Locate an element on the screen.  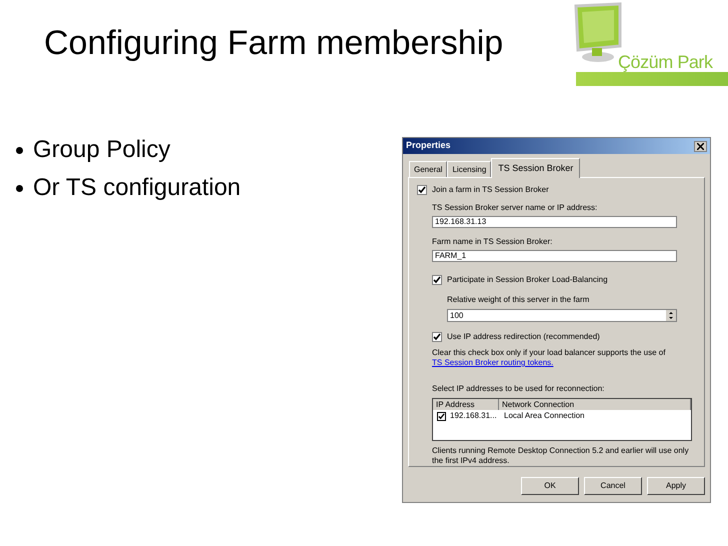
field-label: Select IP addresses to be used for reconnection: is located at coordinates (518, 389).